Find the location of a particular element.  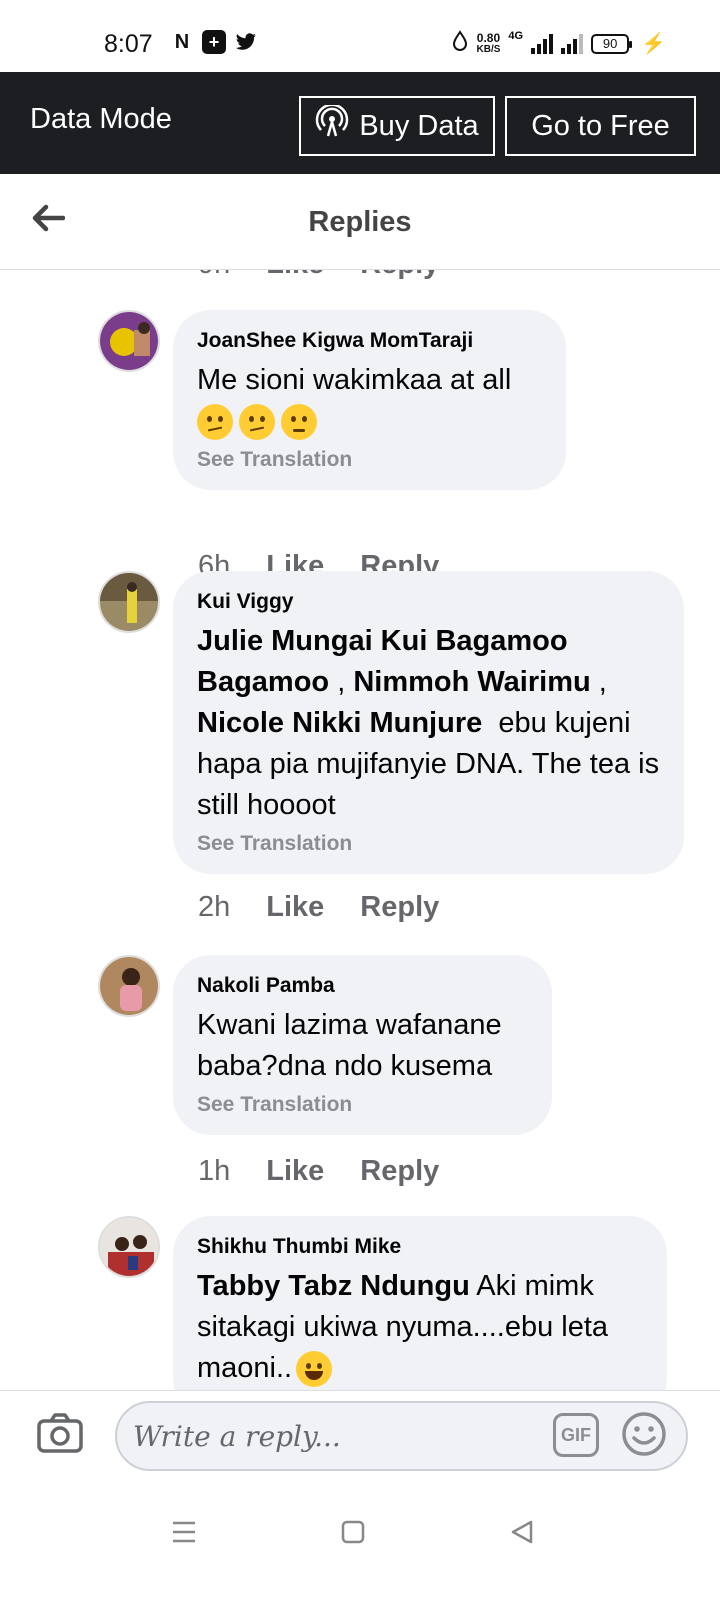

mention-link: Tabby Tabz Ndungu is located at coordinates (333, 1286).